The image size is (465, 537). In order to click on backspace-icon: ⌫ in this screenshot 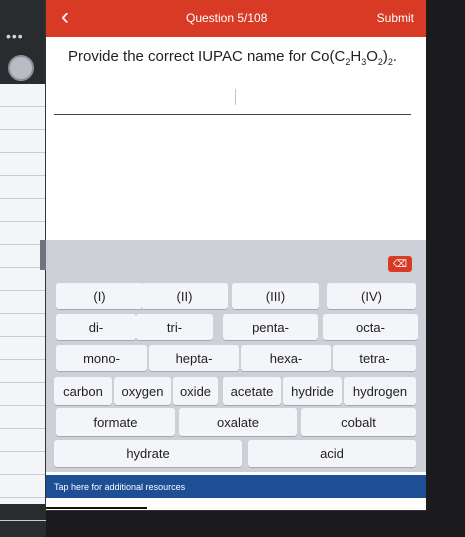, I will do `click(400, 264)`.